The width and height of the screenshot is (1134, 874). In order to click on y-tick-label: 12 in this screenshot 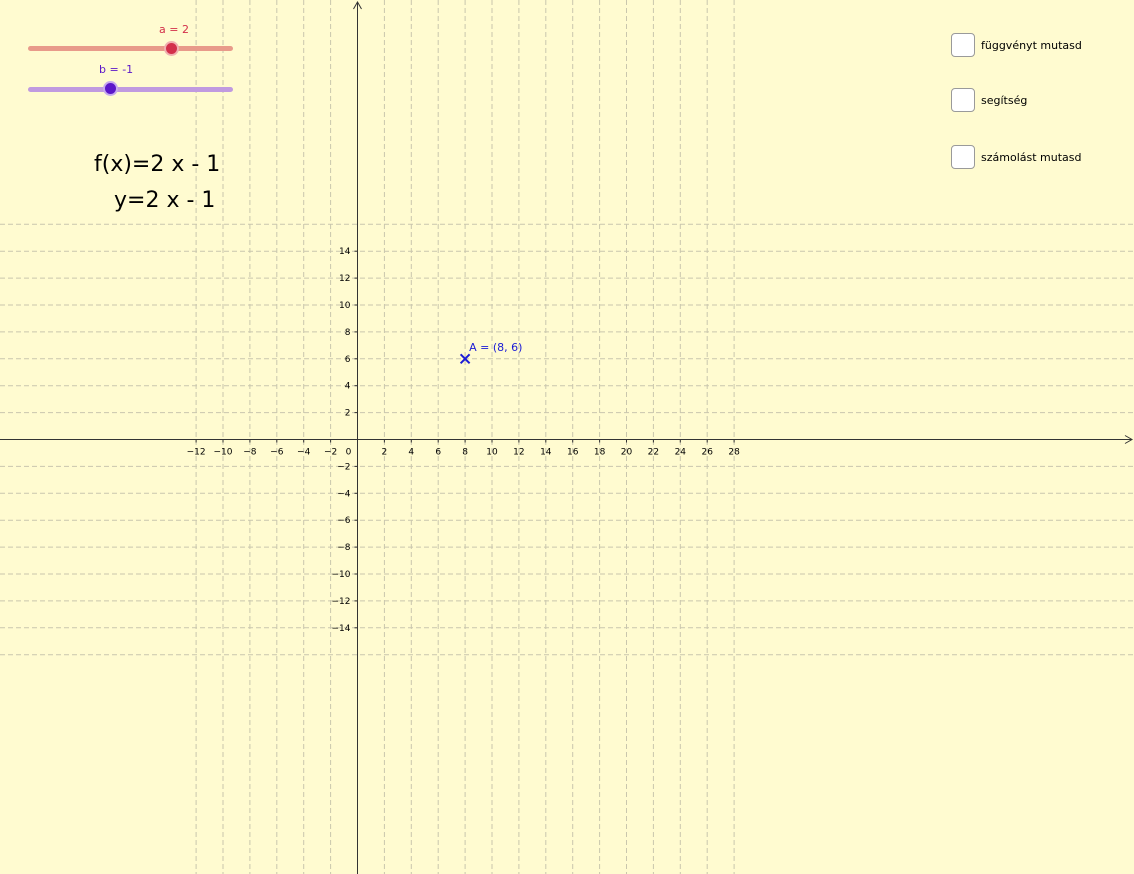, I will do `click(344, 279)`.